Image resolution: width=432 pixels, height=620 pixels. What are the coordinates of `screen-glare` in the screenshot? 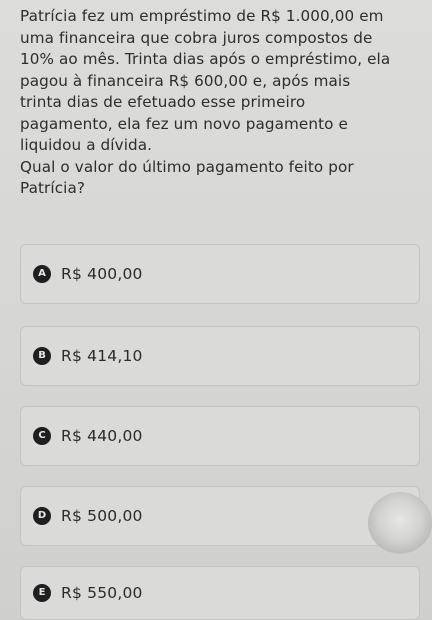 It's located at (400, 523).